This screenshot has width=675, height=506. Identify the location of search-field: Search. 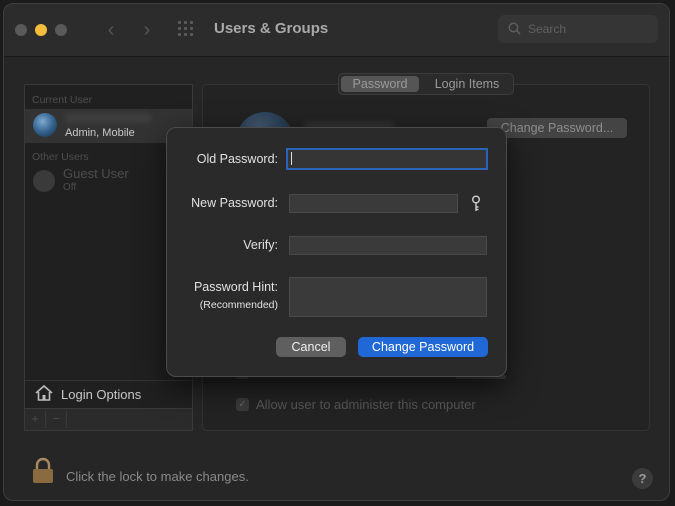
(578, 29).